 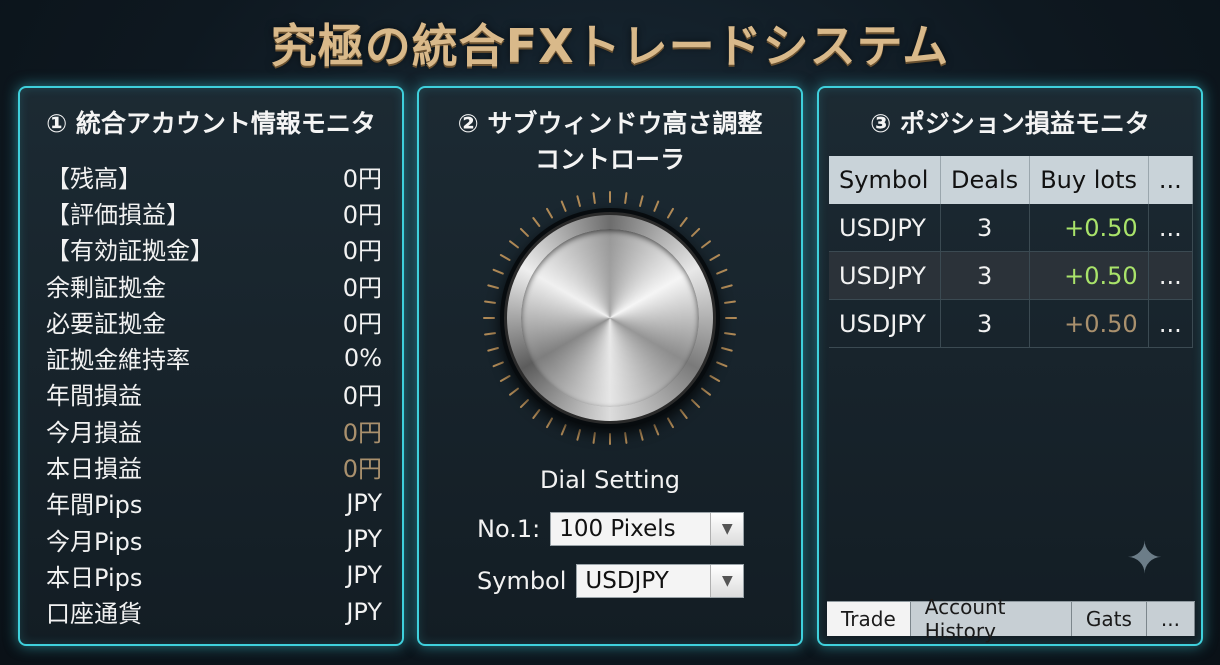 I want to click on row-label: 証拠金維持率, so click(x=118, y=360).